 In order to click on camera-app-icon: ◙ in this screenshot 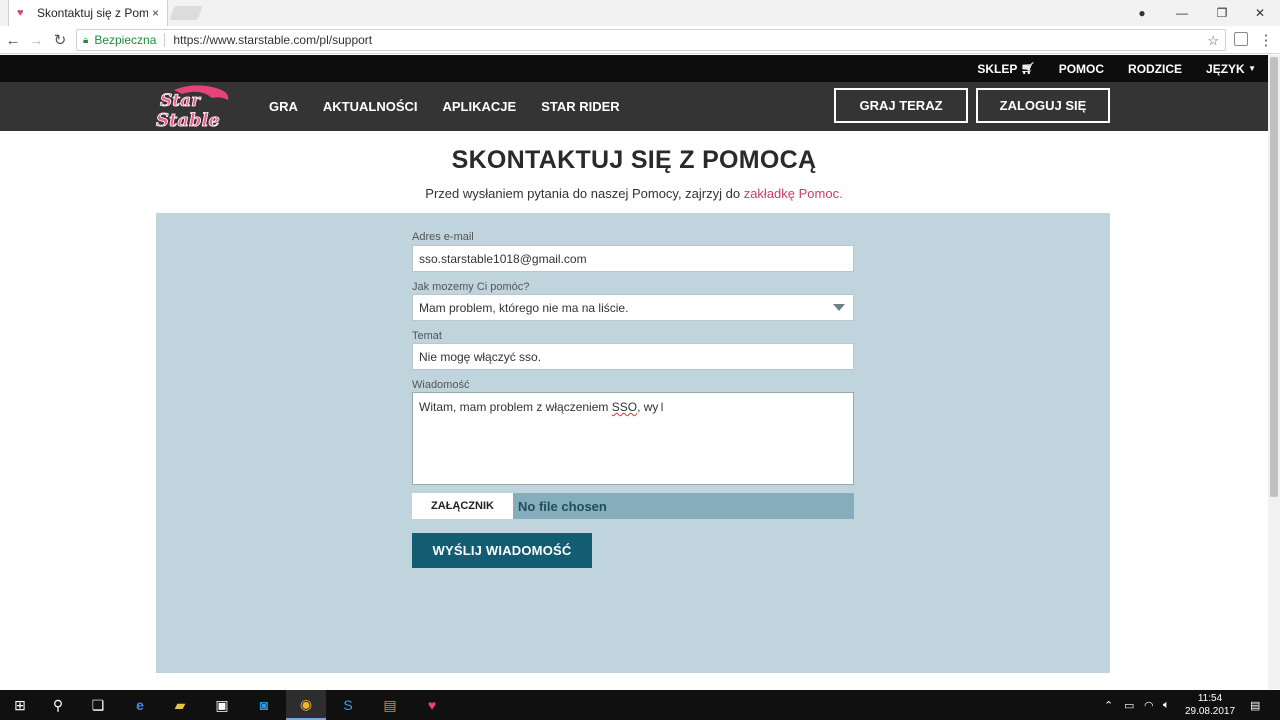, I will do `click(264, 705)`.